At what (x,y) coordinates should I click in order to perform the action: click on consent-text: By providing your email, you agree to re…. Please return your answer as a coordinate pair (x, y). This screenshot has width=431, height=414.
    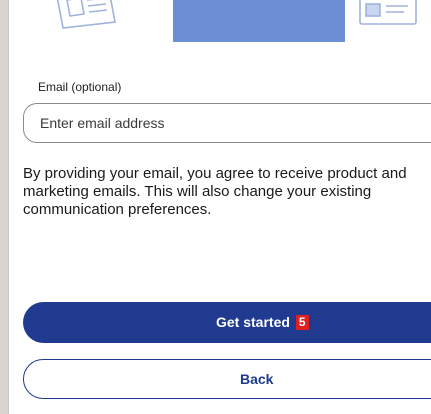
    Looking at the image, I should click on (215, 191).